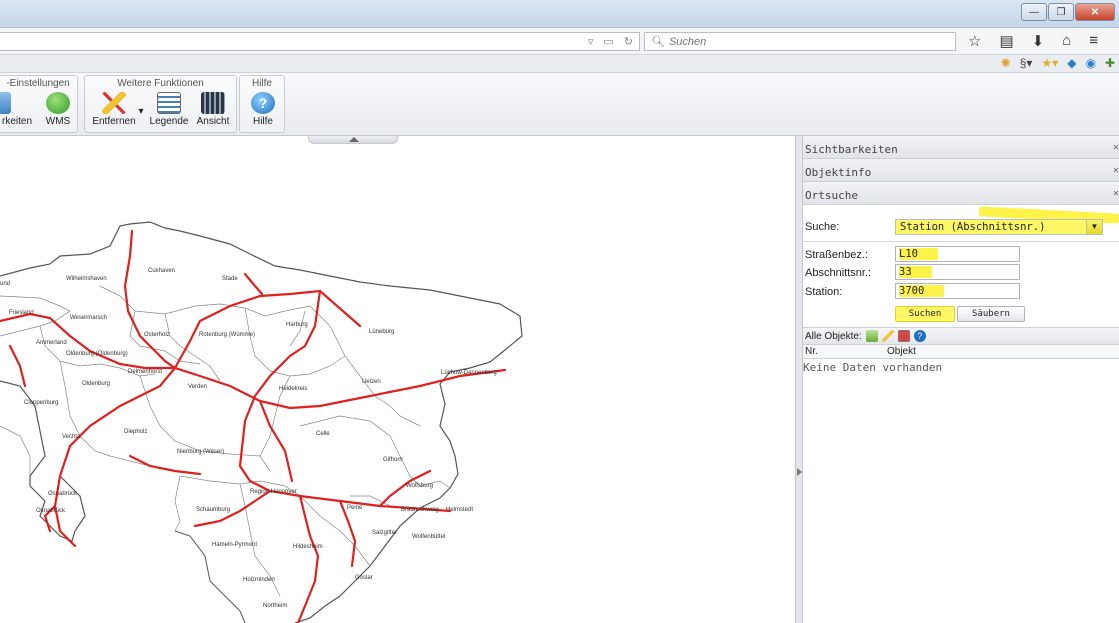 This screenshot has width=1119, height=623. Describe the element at coordinates (957, 254) in the screenshot. I see `strasse-input: L10` at that location.